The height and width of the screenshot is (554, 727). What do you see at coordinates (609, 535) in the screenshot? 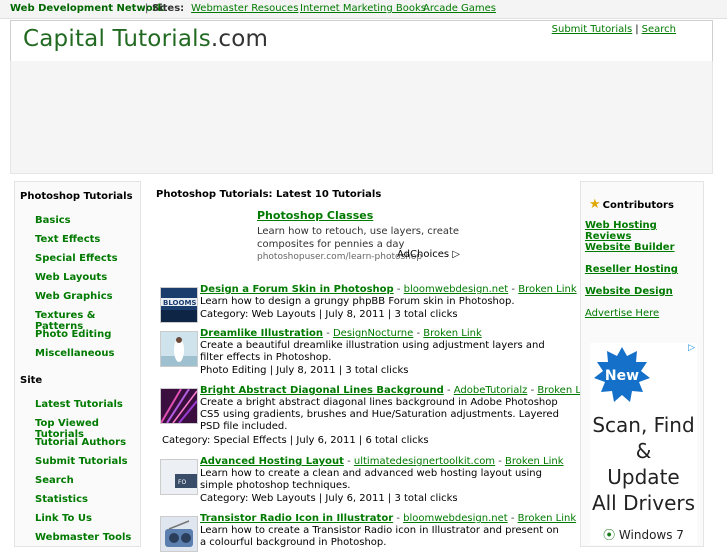
I see `windows-icon: ⦿` at bounding box center [609, 535].